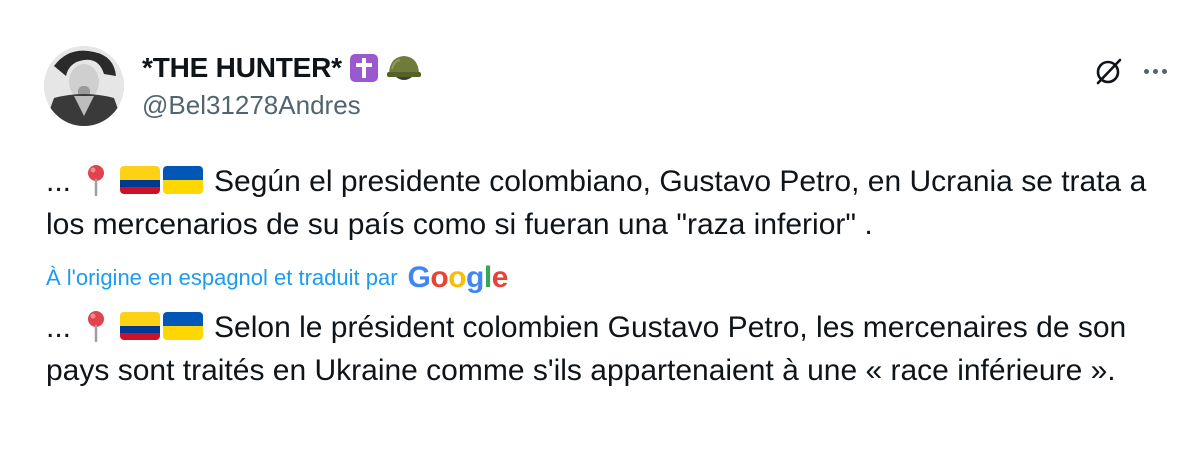  What do you see at coordinates (242, 68) in the screenshot?
I see `author-display-name: *THE HUNTER*` at bounding box center [242, 68].